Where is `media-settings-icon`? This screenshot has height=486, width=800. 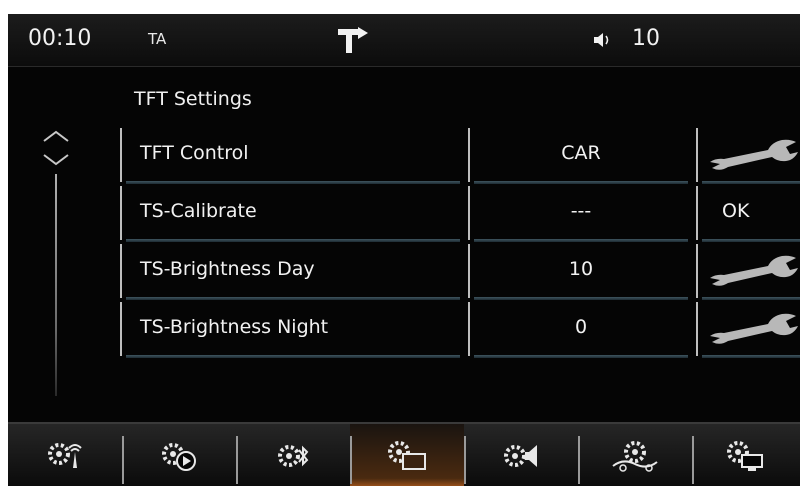
media-settings-icon is located at coordinates (179, 457).